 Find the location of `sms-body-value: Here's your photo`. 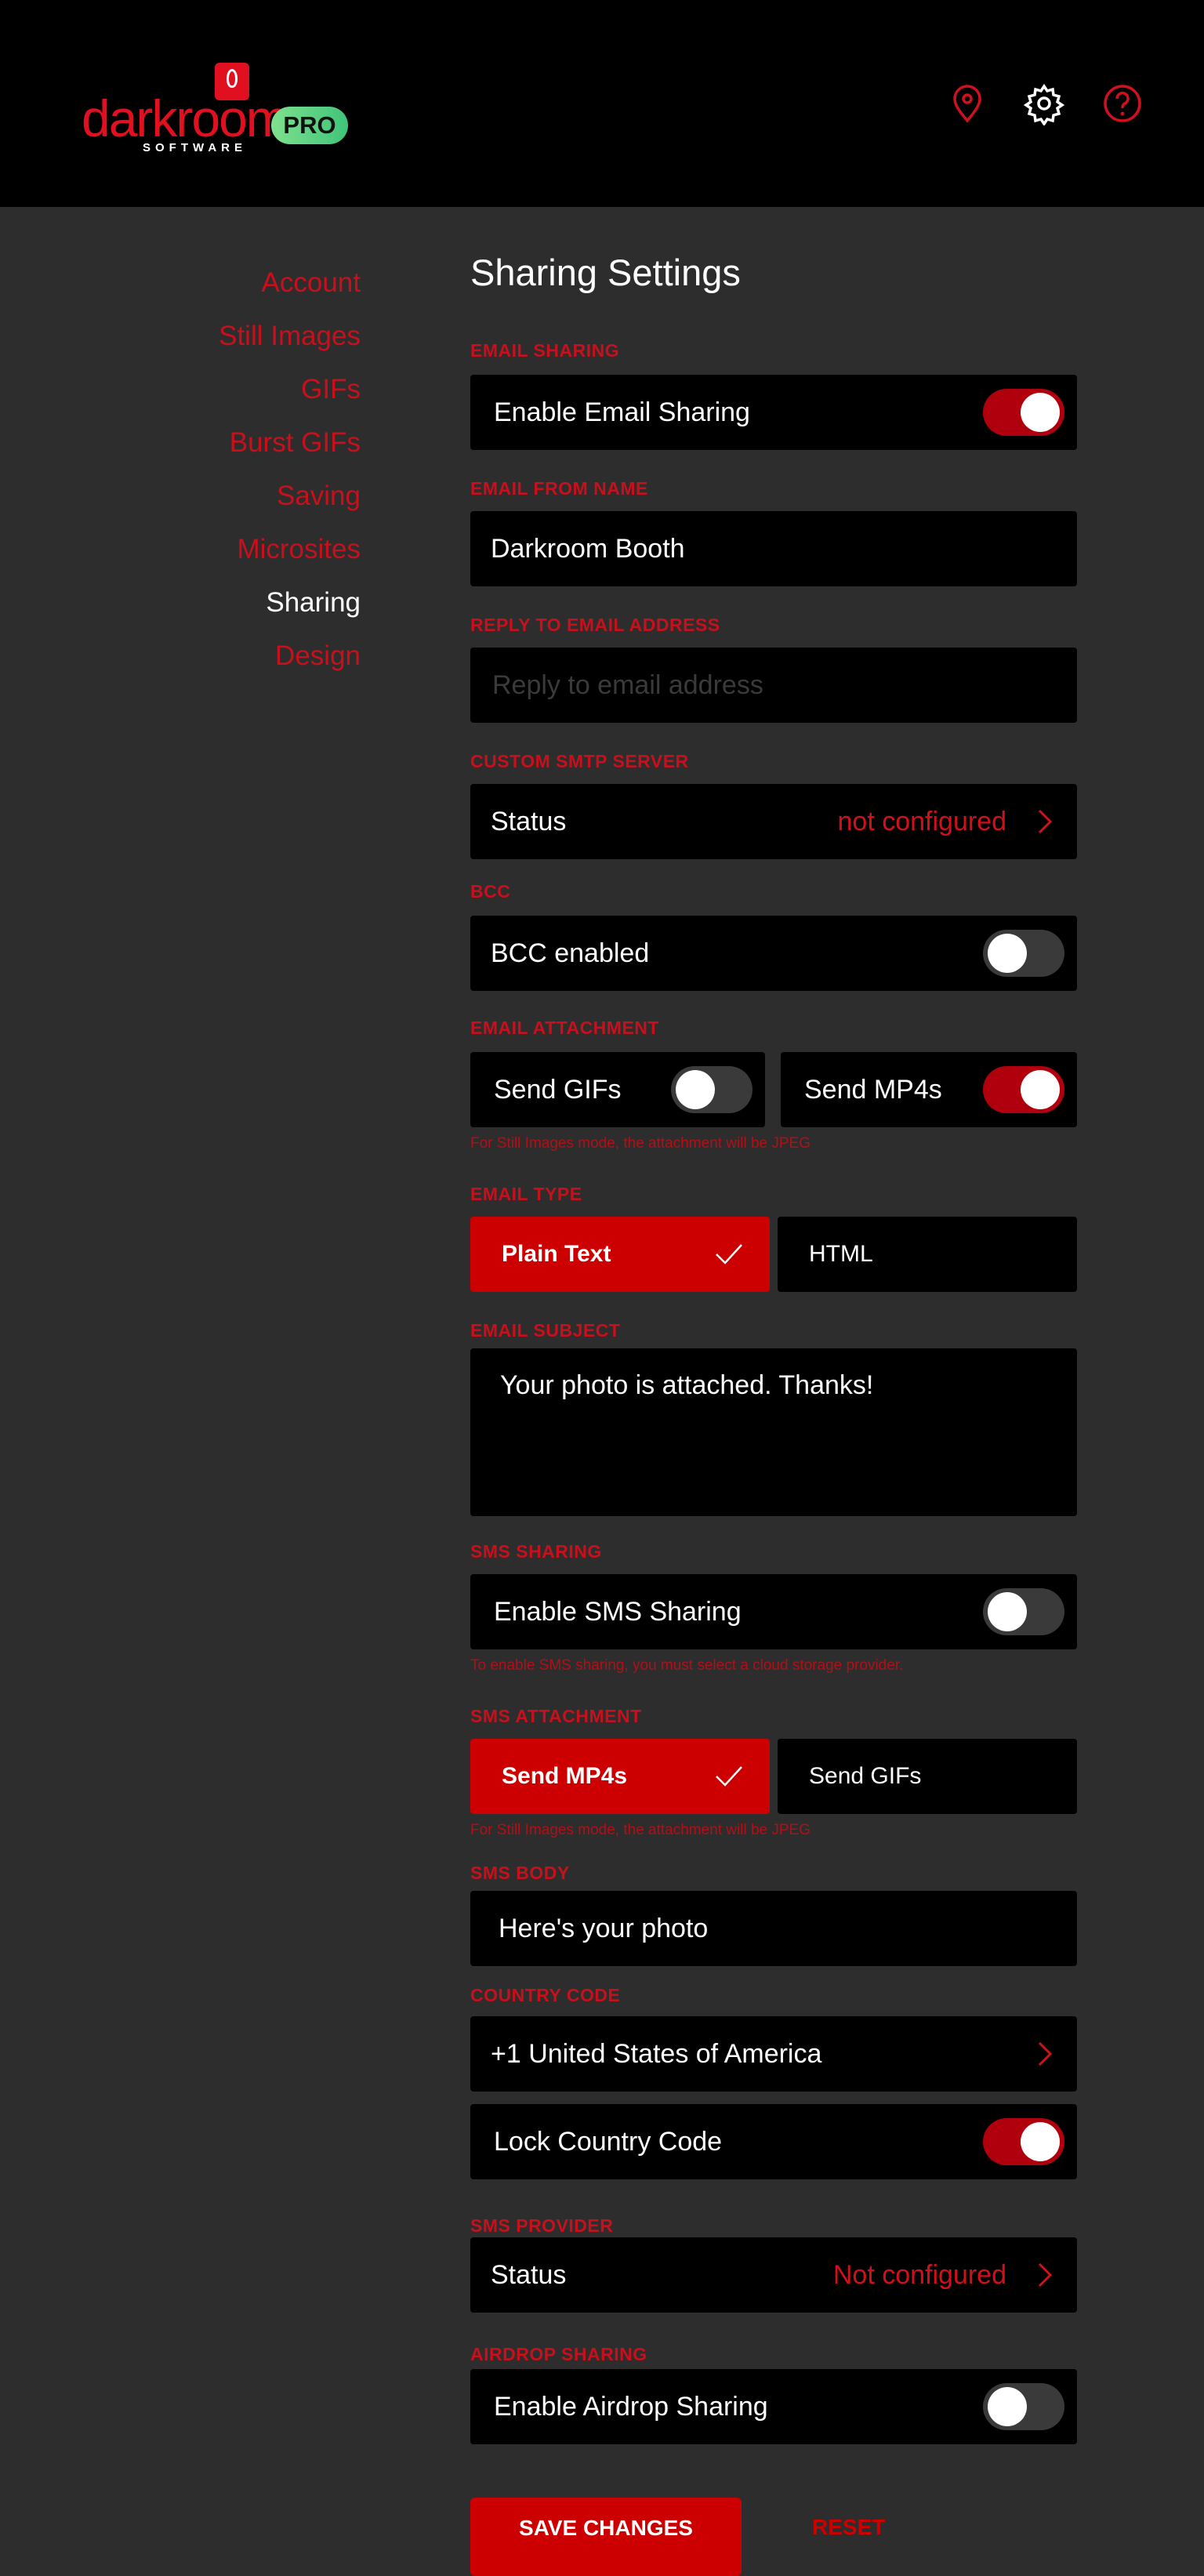

sms-body-value: Here's your photo is located at coordinates (604, 1928).